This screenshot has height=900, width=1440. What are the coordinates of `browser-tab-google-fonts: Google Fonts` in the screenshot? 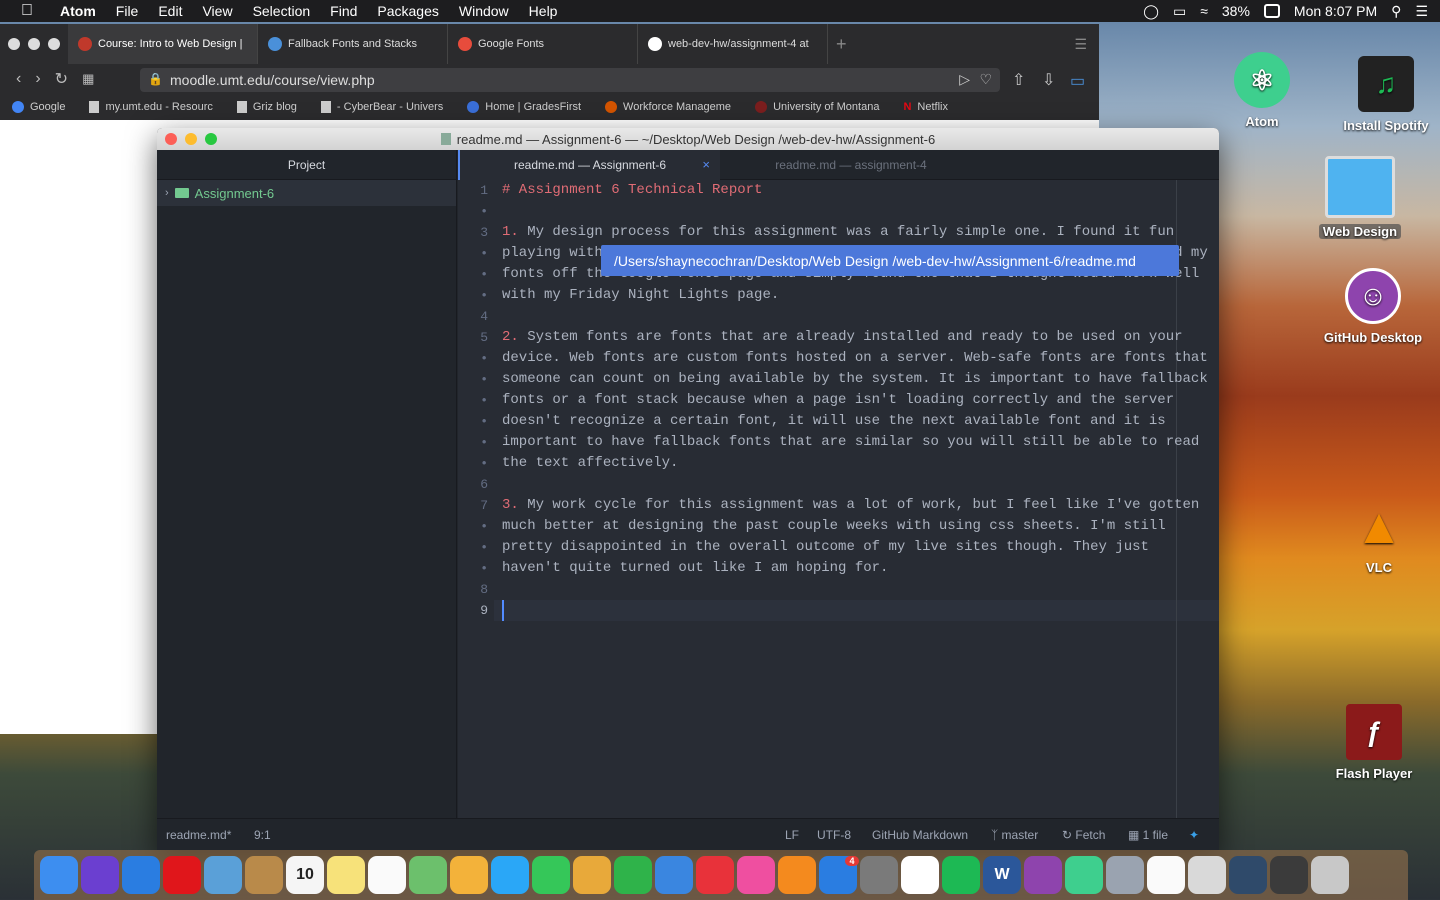 It's located at (543, 44).